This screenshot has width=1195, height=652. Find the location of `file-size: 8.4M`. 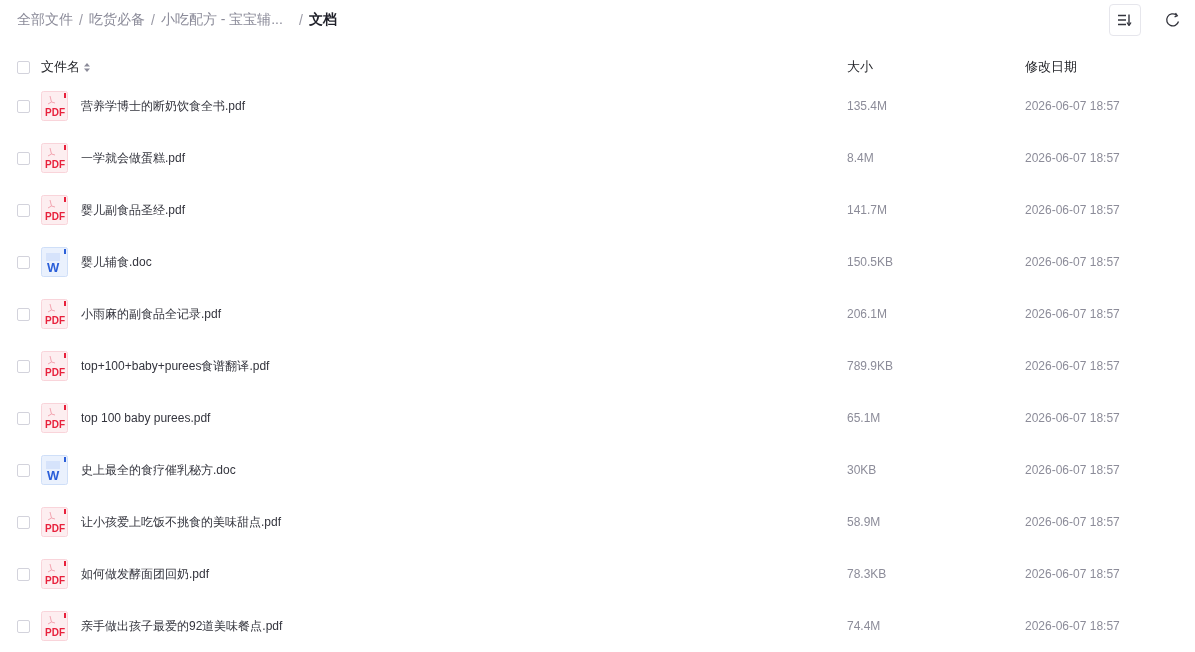

file-size: 8.4M is located at coordinates (861, 158).